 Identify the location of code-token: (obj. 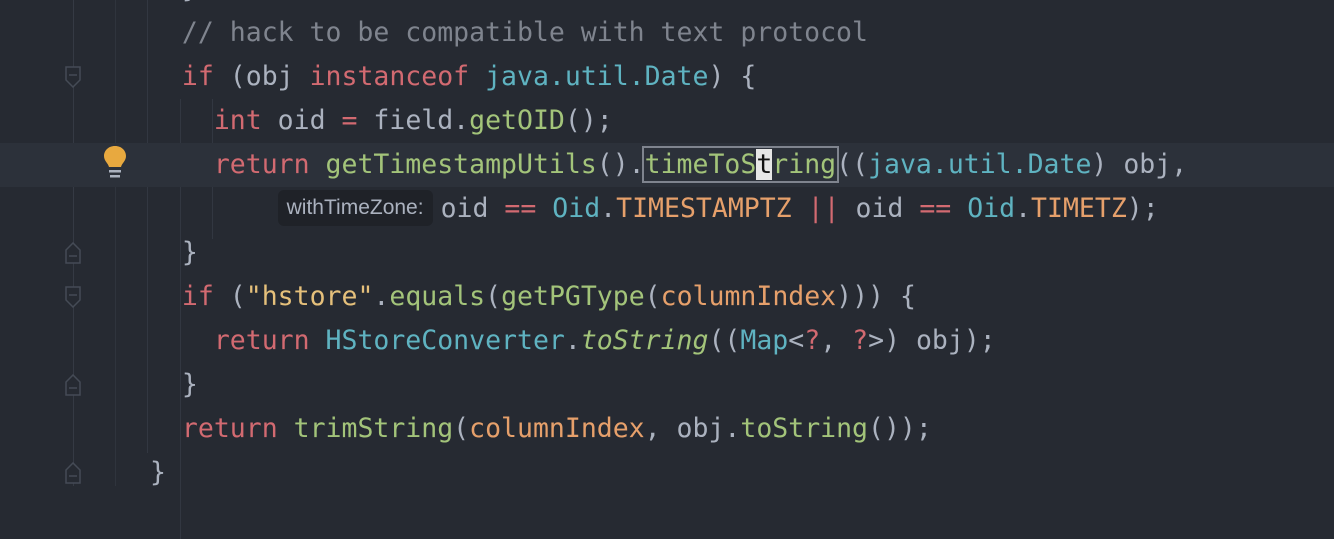
(261, 76).